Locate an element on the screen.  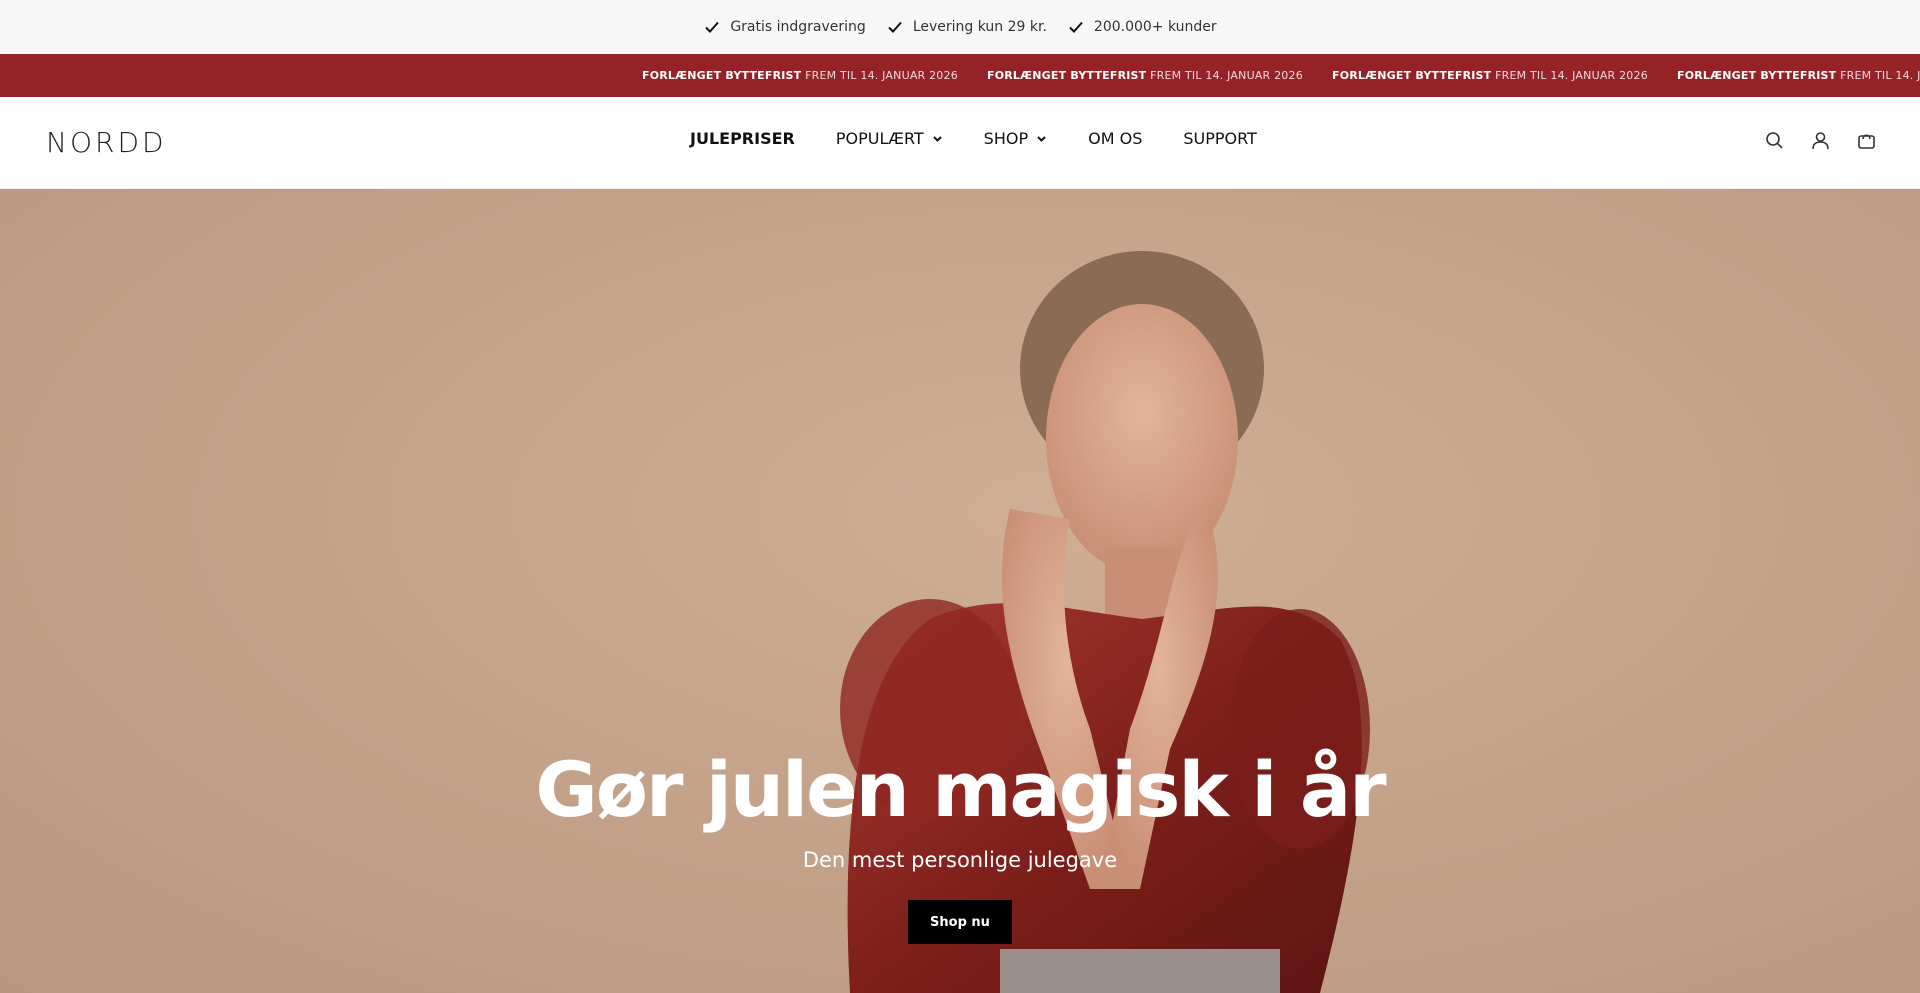
hero-title: Gør julen magisk i år is located at coordinates (960, 789).